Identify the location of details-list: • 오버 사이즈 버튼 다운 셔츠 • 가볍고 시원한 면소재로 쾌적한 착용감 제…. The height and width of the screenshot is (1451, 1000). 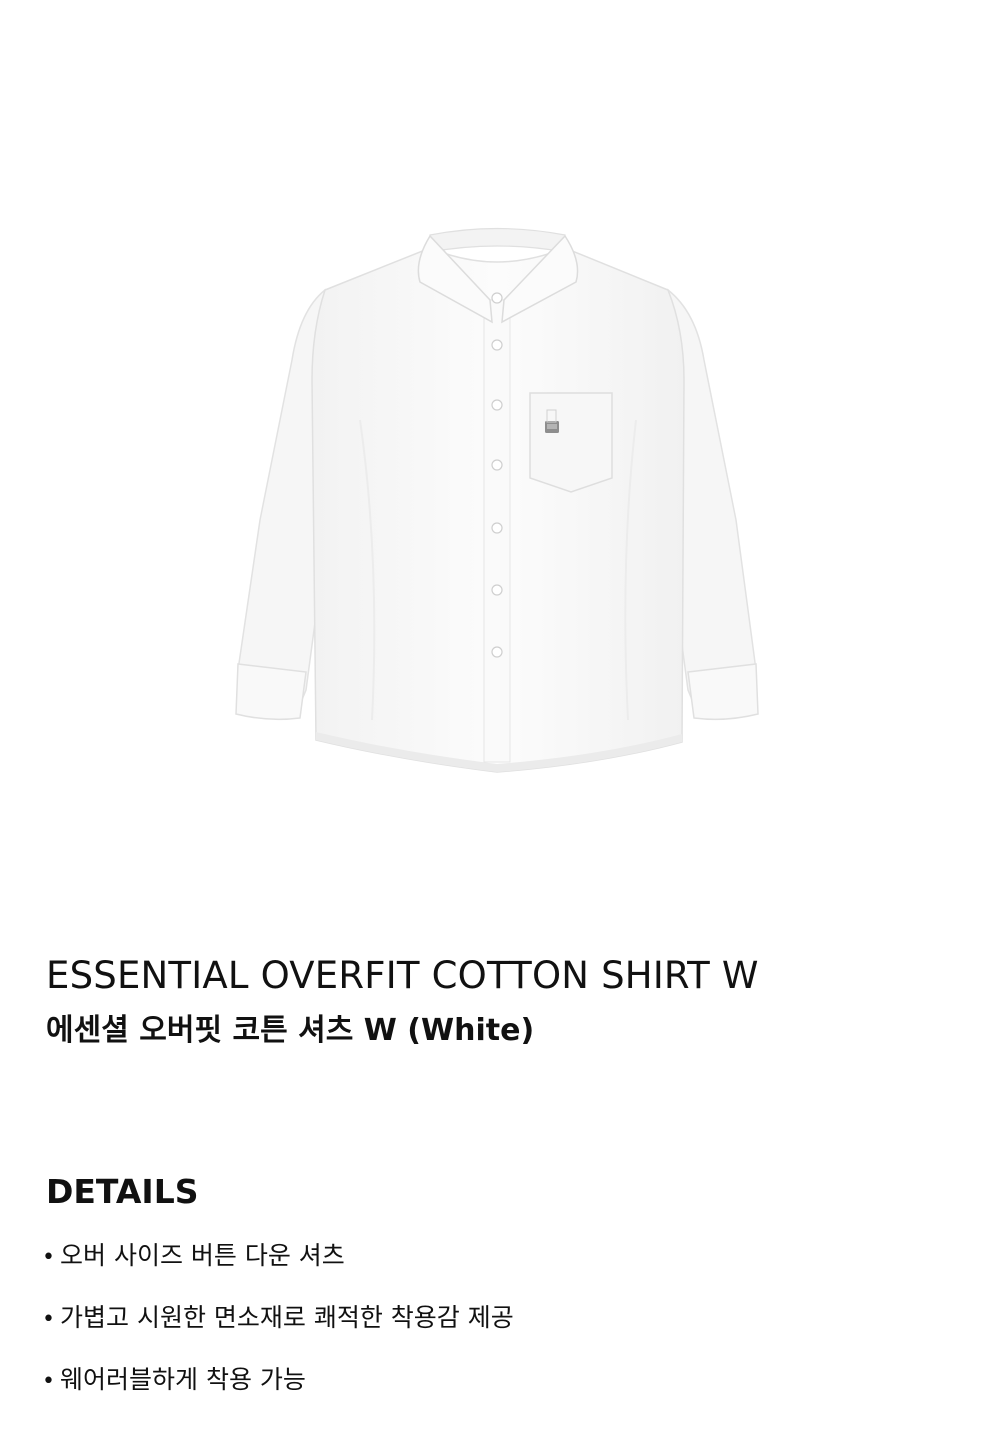
(278, 1329).